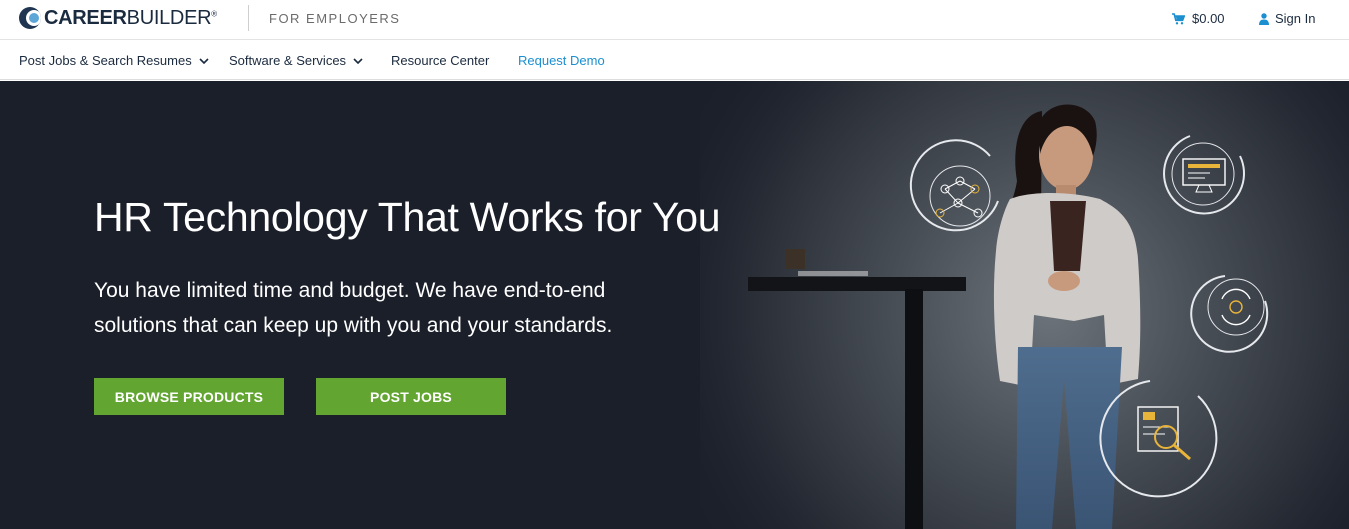 This screenshot has height=529, width=1349. What do you see at coordinates (335, 18) in the screenshot?
I see `for-employers-label: FOR EMPLOYERS` at bounding box center [335, 18].